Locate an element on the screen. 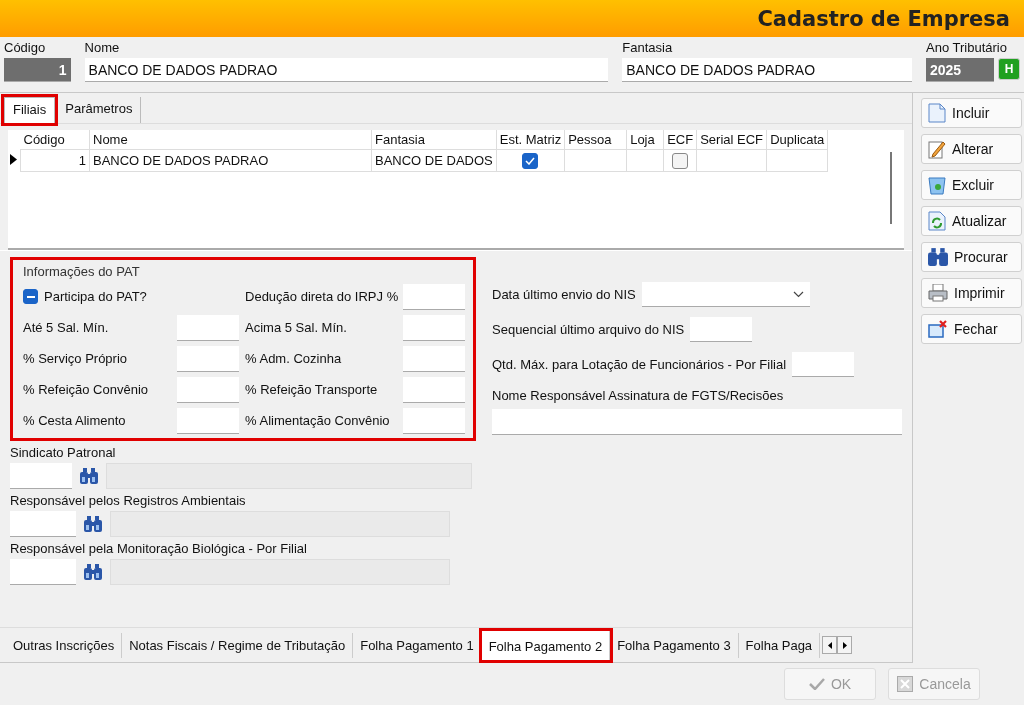 This screenshot has height=705, width=1024. scrollbar is located at coordinates (891, 188).